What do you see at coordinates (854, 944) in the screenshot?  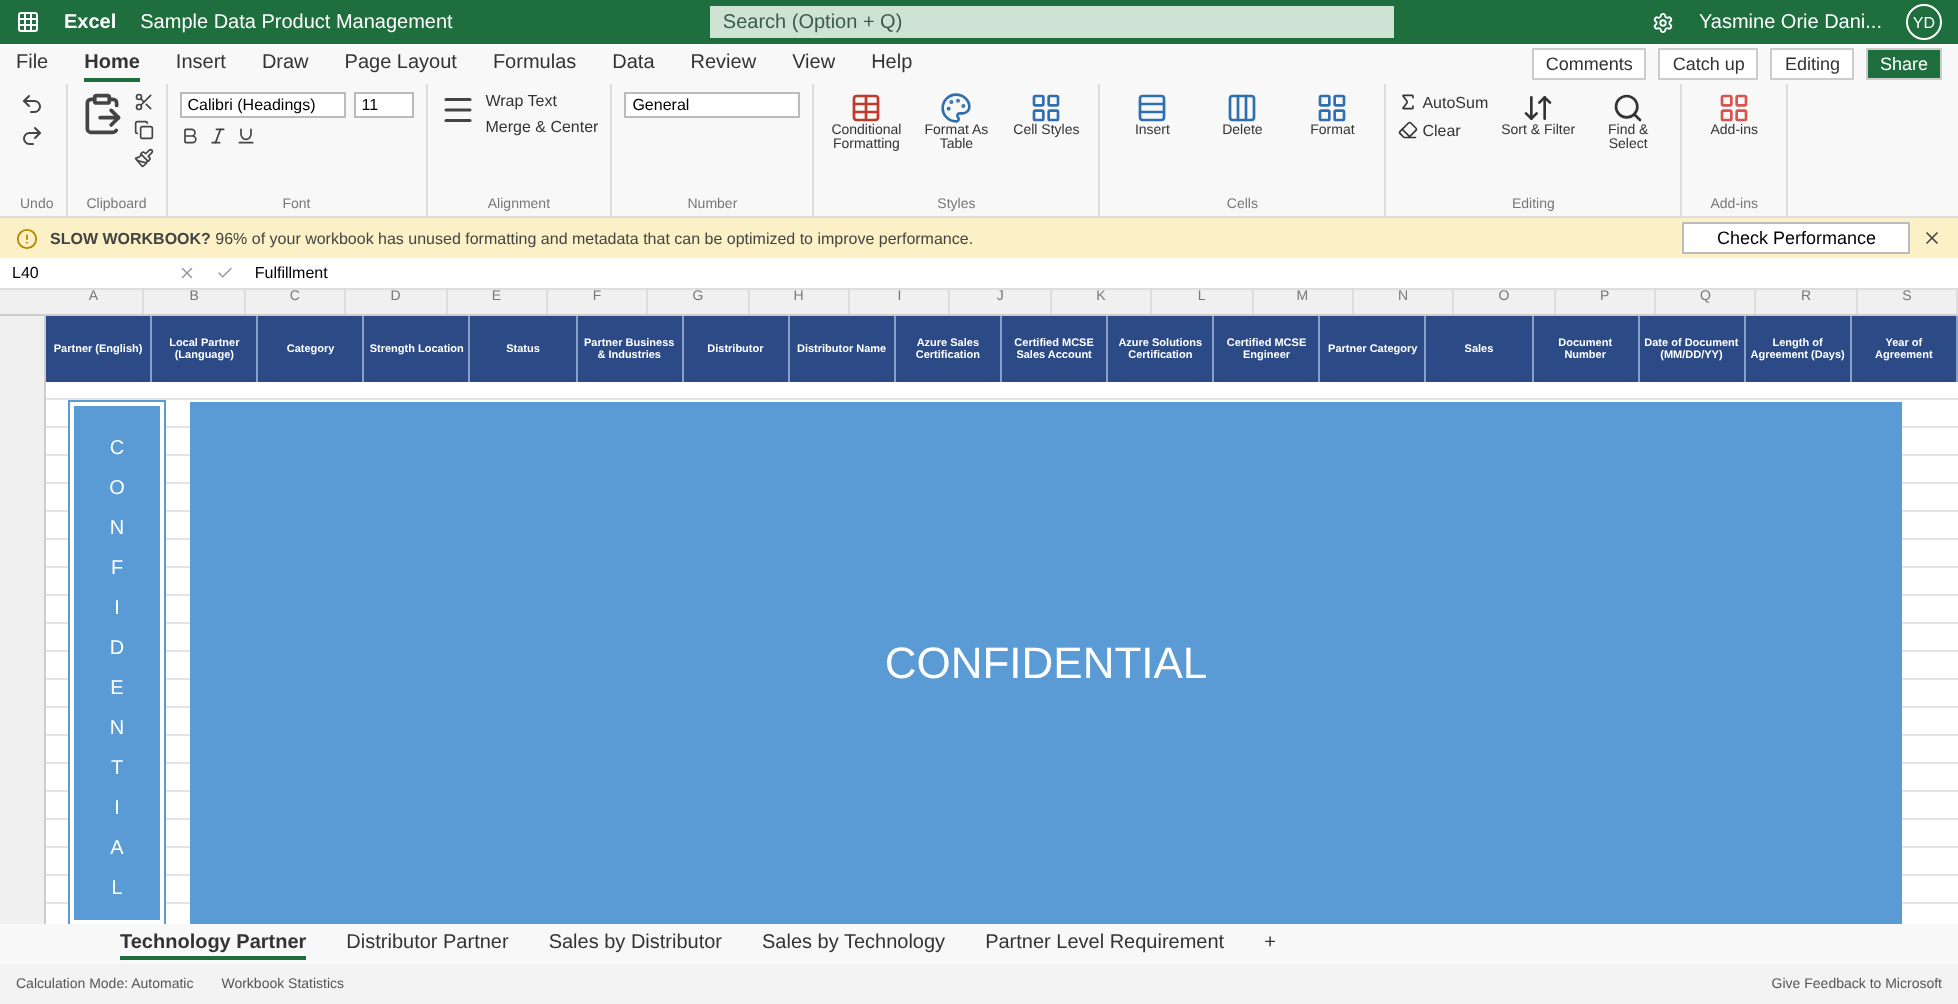 I see `sheet-tab: Sales by Technology` at bounding box center [854, 944].